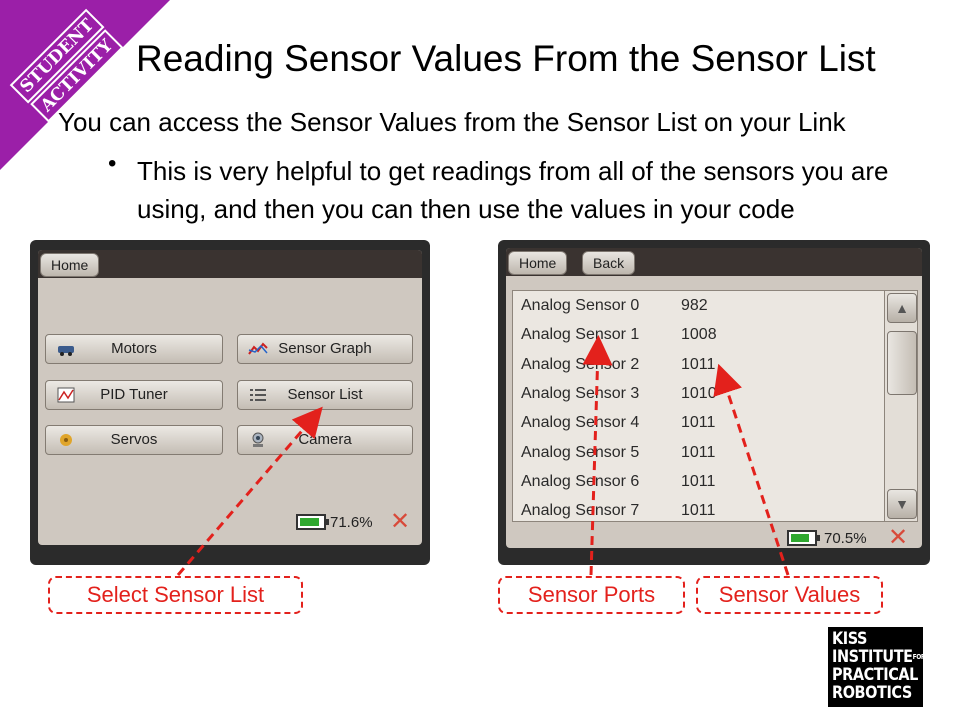 The height and width of the screenshot is (720, 960). What do you see at coordinates (875, 675) in the screenshot?
I see `logo-line-3: PRACTICAL` at bounding box center [875, 675].